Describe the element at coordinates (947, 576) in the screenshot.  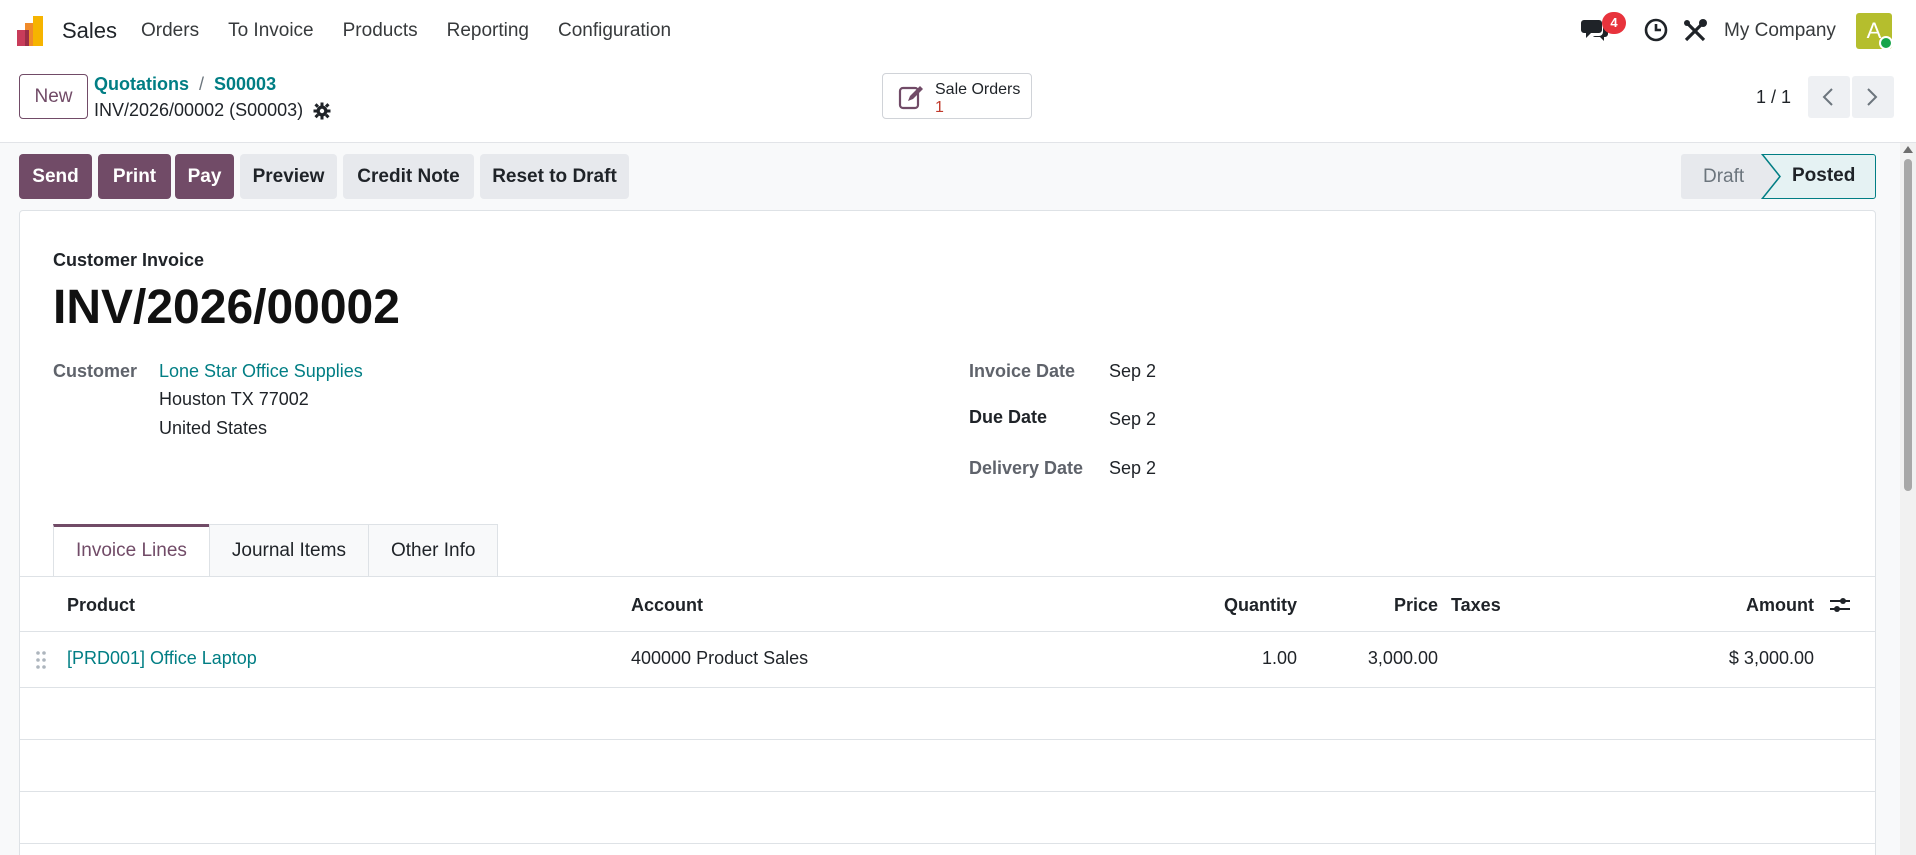
I see `tab-divider` at that location.